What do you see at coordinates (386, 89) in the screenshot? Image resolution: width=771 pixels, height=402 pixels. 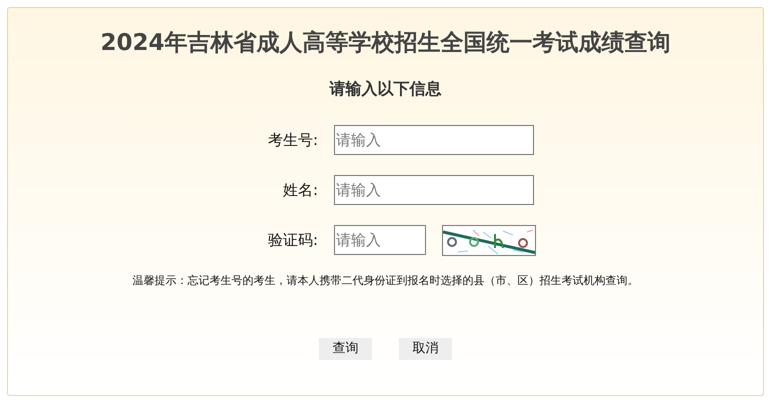 I see `form-heading: 请输入以下信息` at bounding box center [386, 89].